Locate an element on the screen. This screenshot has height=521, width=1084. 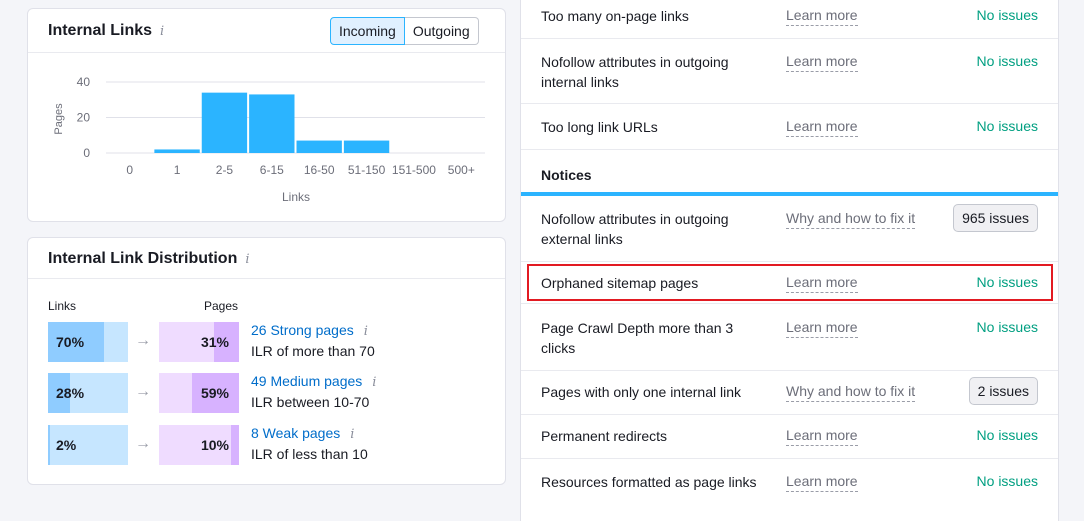
distribution-row: 2% → 10% 8 Weak pages i ILR of less than 10 is located at coordinates (268, 445).